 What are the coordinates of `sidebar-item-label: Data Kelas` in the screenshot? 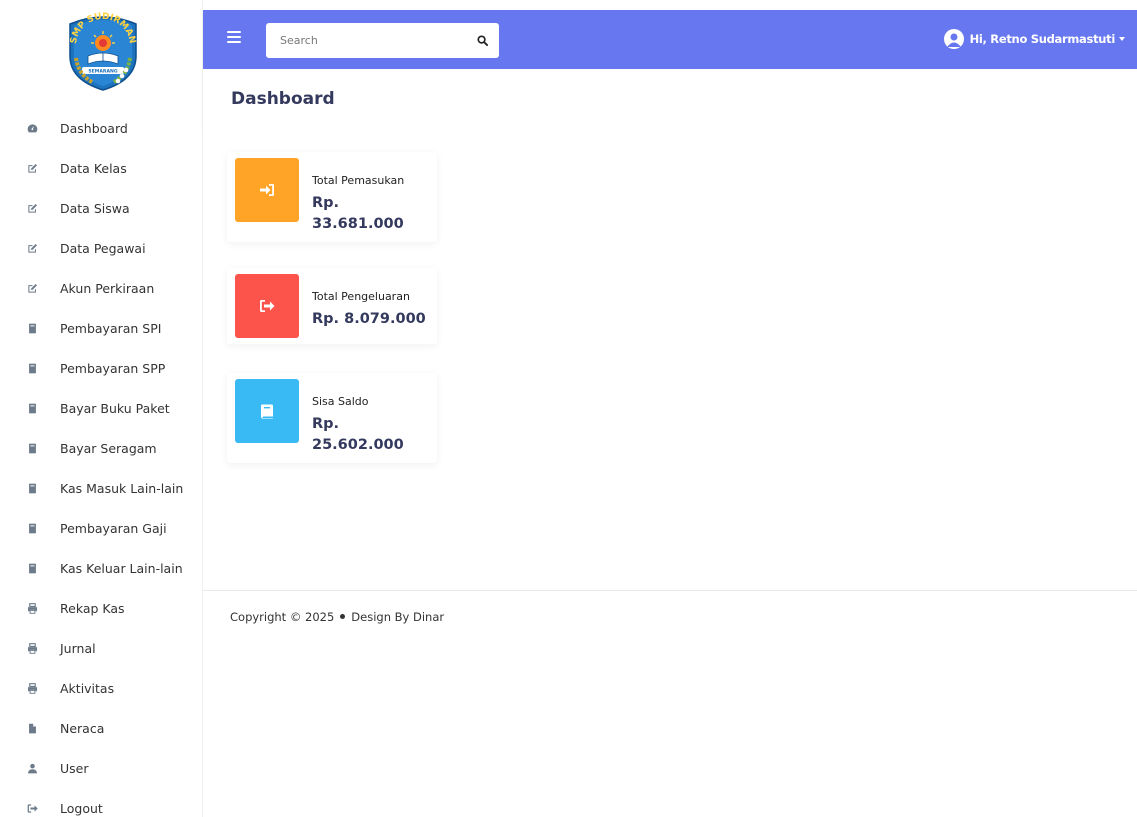 It's located at (93, 168).